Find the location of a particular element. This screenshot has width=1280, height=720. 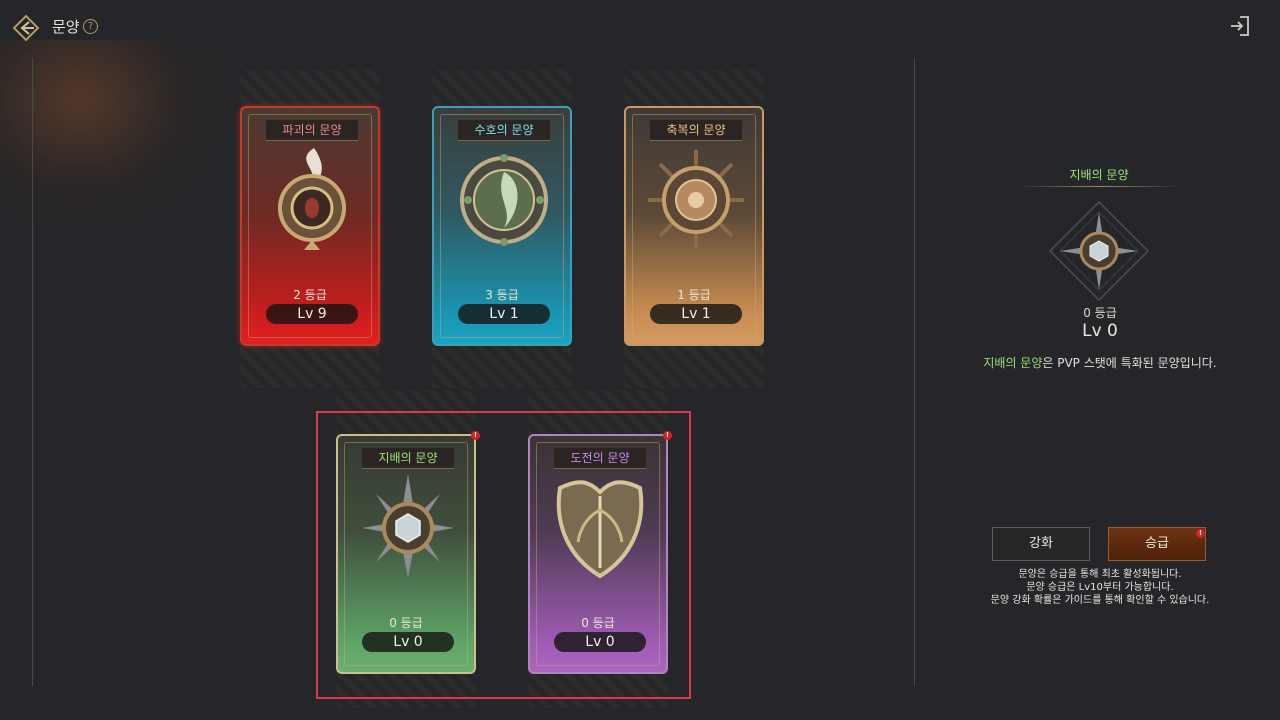

description-text: 은 PVP 스탯에 특화된 문양입니다. is located at coordinates (1129, 363).